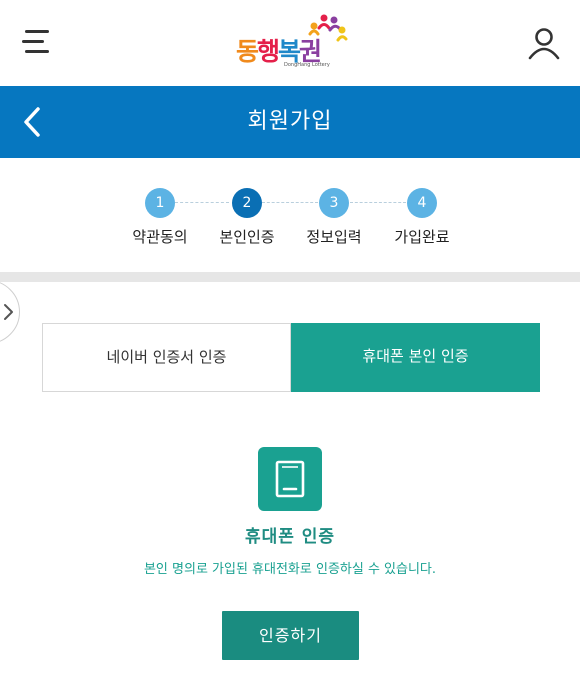 The width and height of the screenshot is (580, 679). Describe the element at coordinates (37, 42) in the screenshot. I see `hamburger-menu-icon` at that location.